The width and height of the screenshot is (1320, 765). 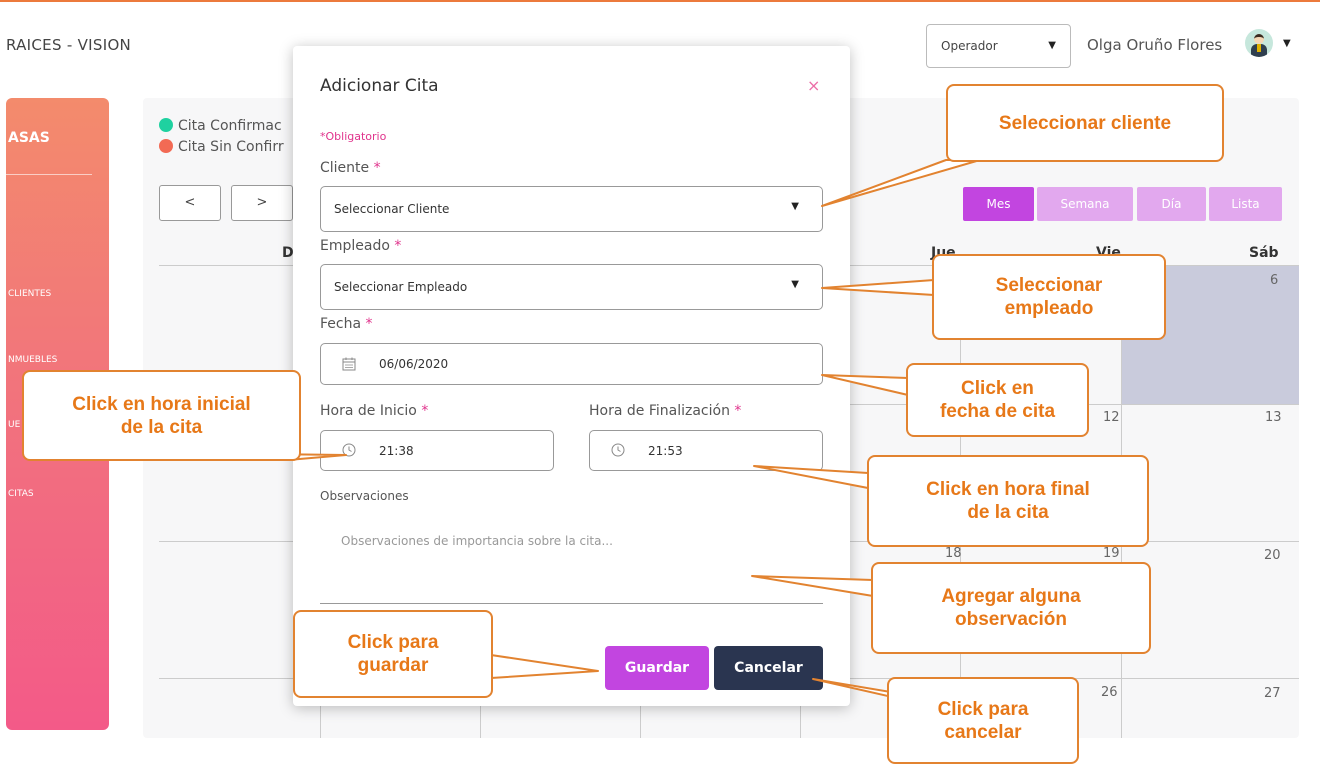 I want to click on leader-end, so click(x=811, y=477).